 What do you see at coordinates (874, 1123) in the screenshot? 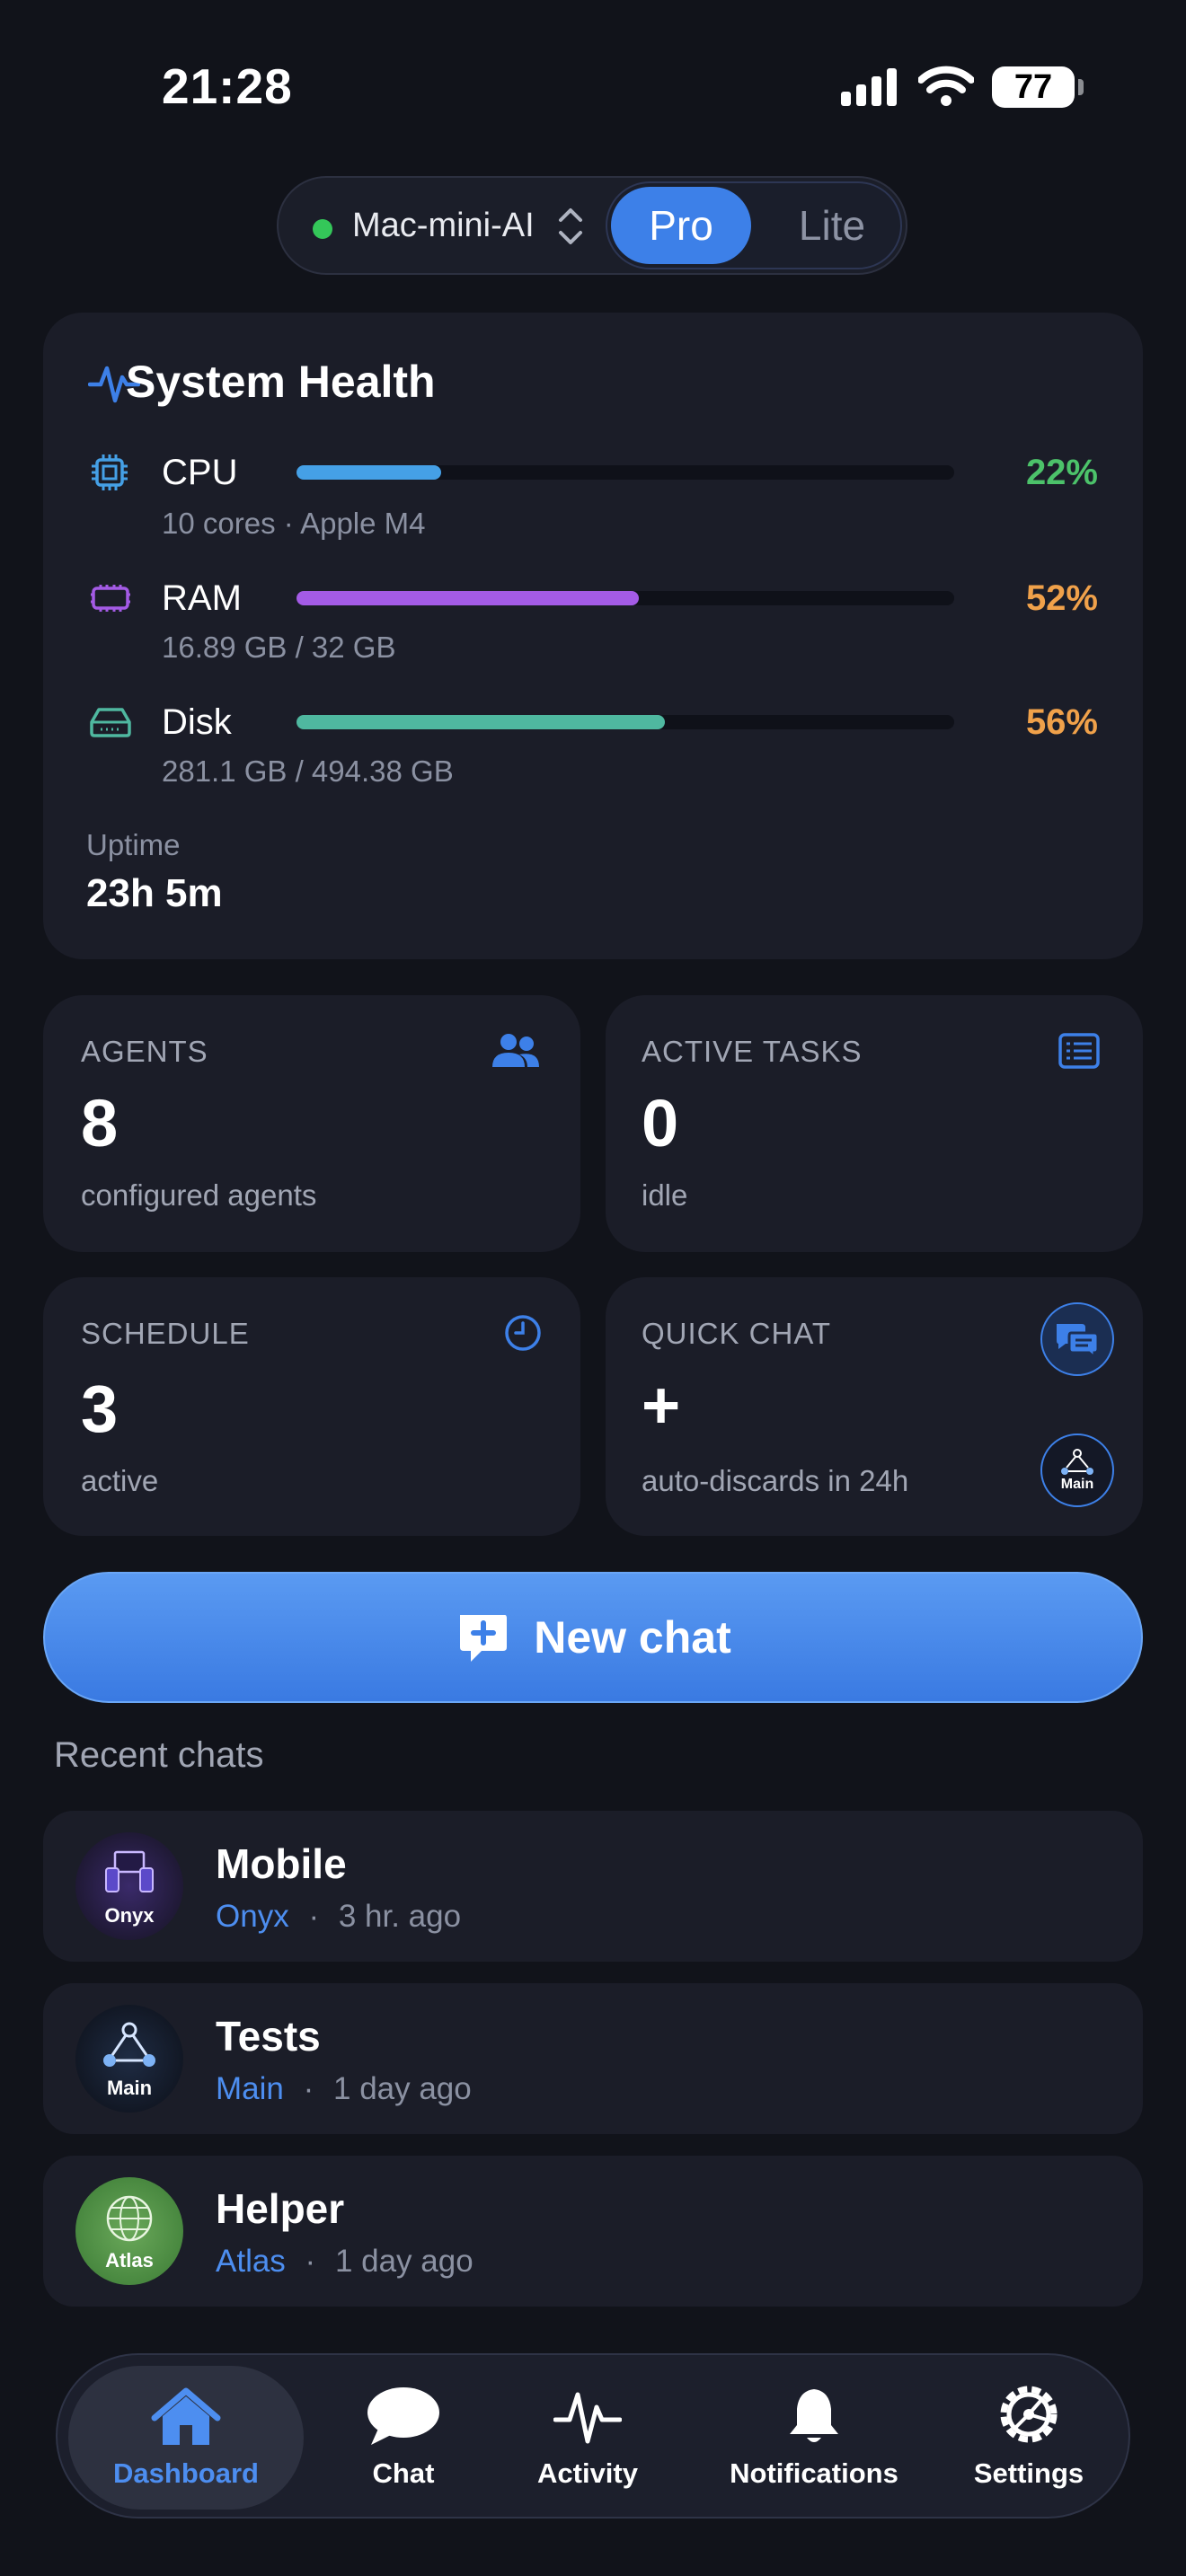
I see `active-tasks-card: ACTIVE TASKS 0 idle` at bounding box center [874, 1123].